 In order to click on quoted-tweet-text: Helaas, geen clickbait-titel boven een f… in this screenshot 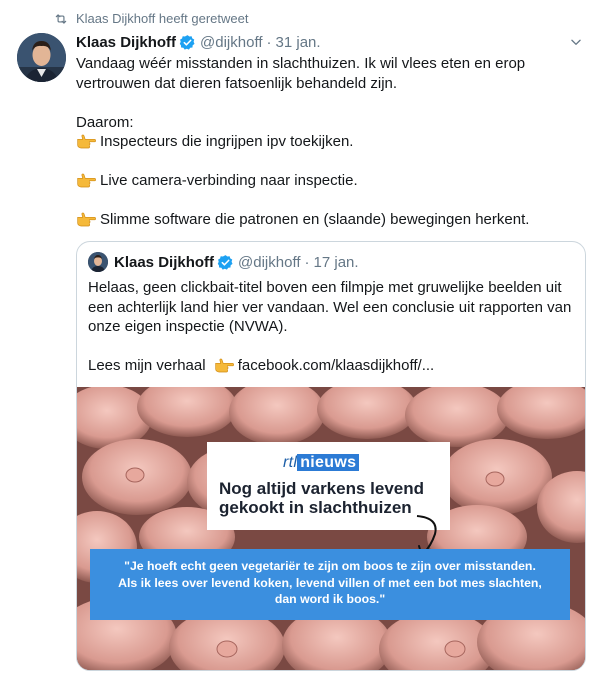, I will do `click(333, 327)`.